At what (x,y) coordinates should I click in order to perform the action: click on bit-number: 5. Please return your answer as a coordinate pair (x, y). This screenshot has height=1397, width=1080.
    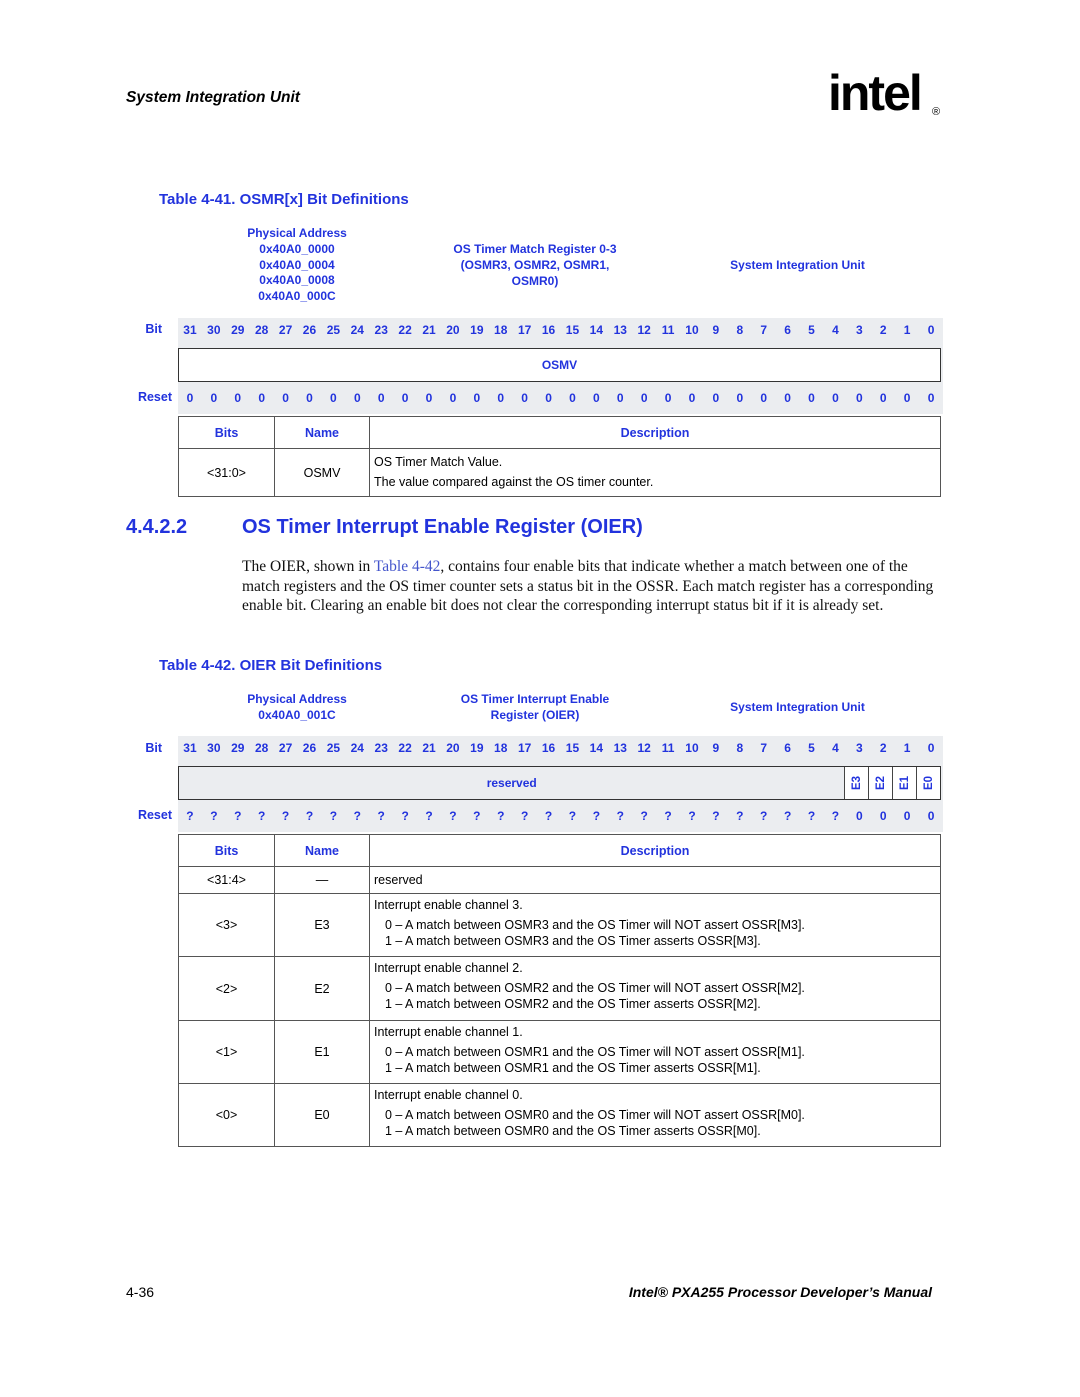
    Looking at the image, I should click on (811, 748).